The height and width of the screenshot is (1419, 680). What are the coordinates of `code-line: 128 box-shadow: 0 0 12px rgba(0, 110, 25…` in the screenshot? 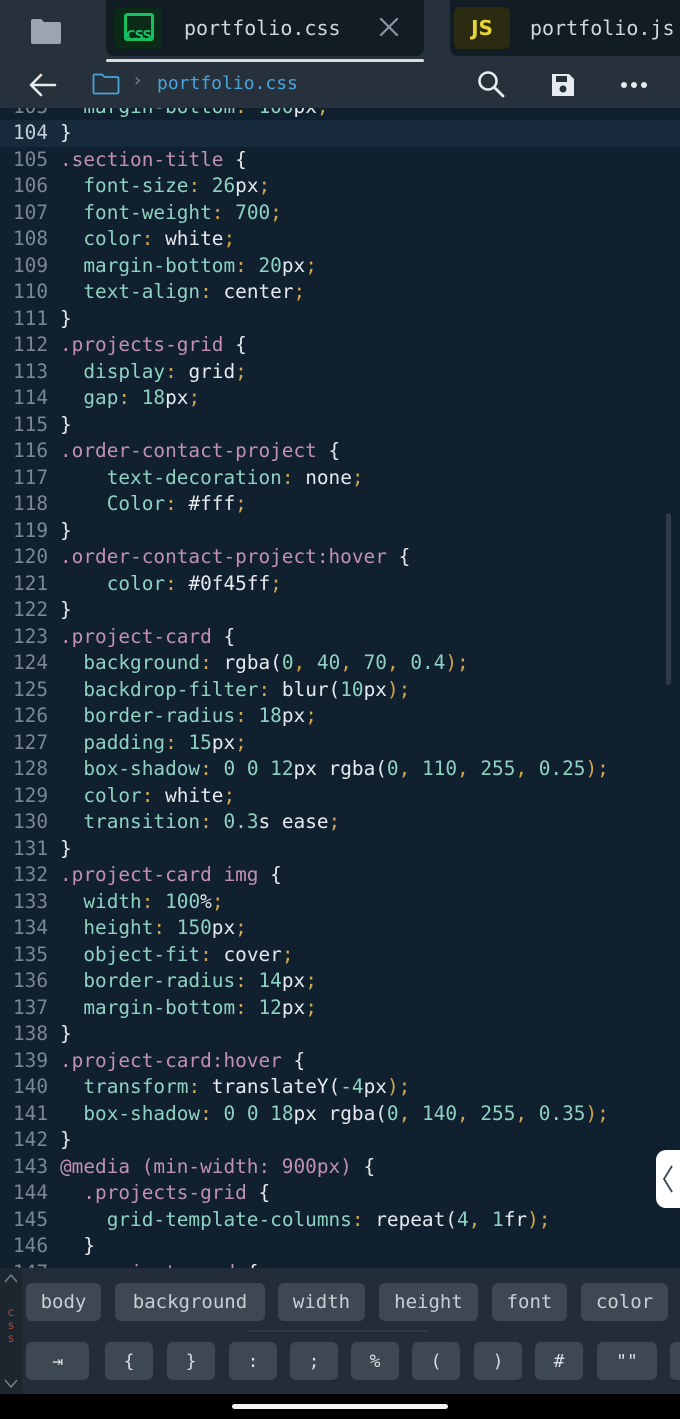 It's located at (340, 769).